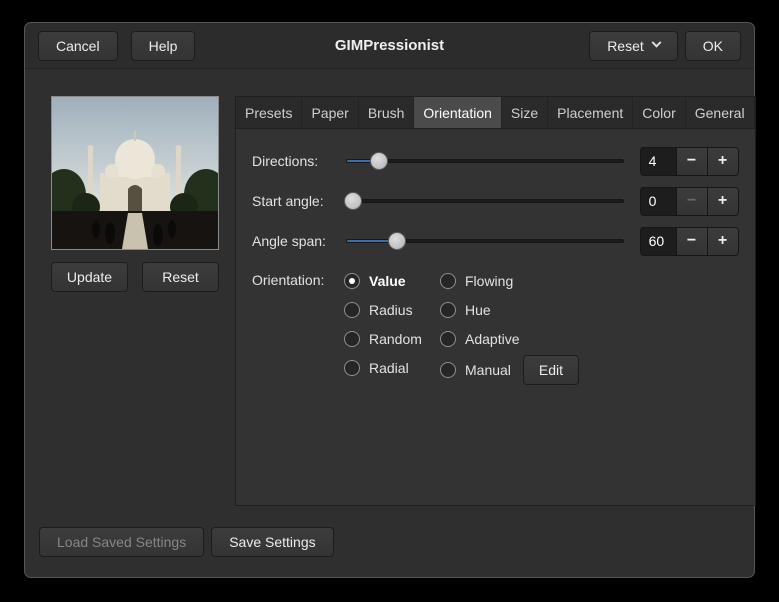 The height and width of the screenshot is (602, 779). I want to click on angle-span-label: Angle span:, so click(289, 241).